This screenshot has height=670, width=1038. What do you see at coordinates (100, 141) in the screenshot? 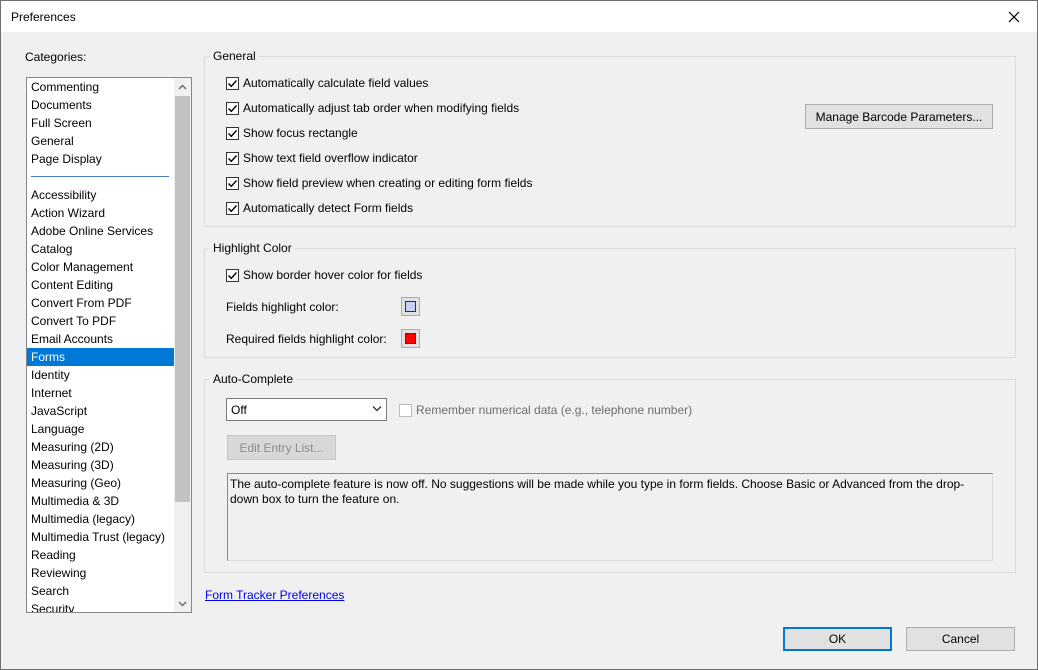
I see `category-item: General` at bounding box center [100, 141].